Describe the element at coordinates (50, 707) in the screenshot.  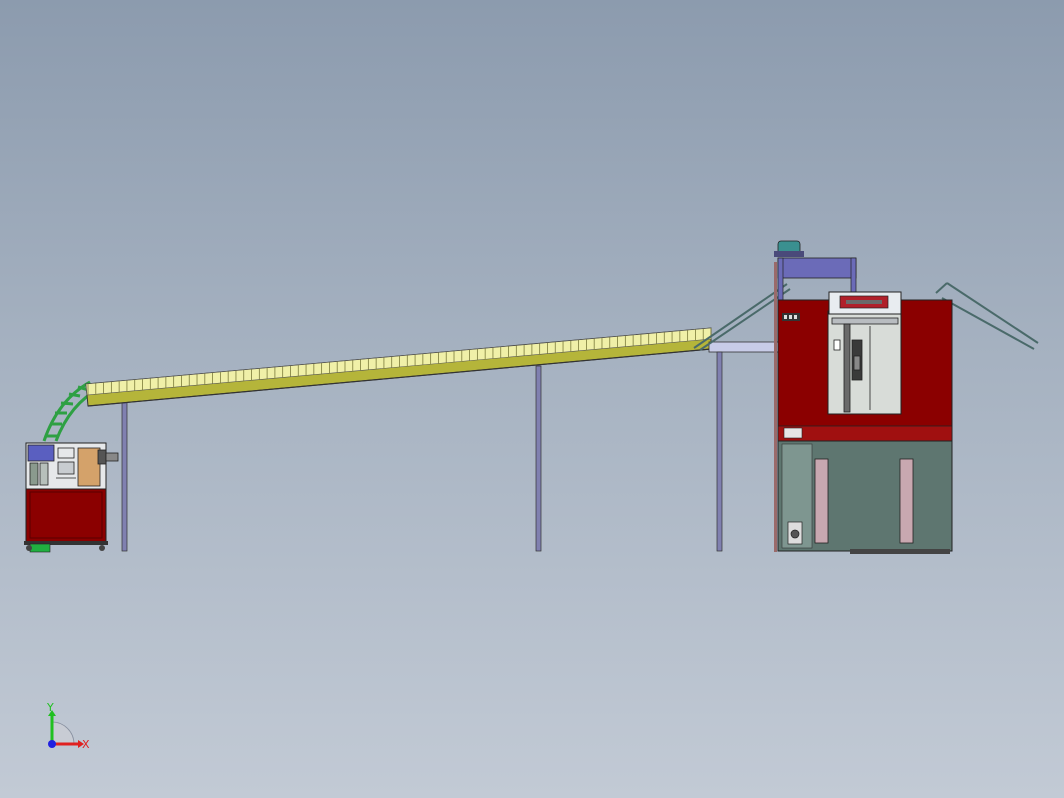
I see `triad-y-label: Y` at that location.